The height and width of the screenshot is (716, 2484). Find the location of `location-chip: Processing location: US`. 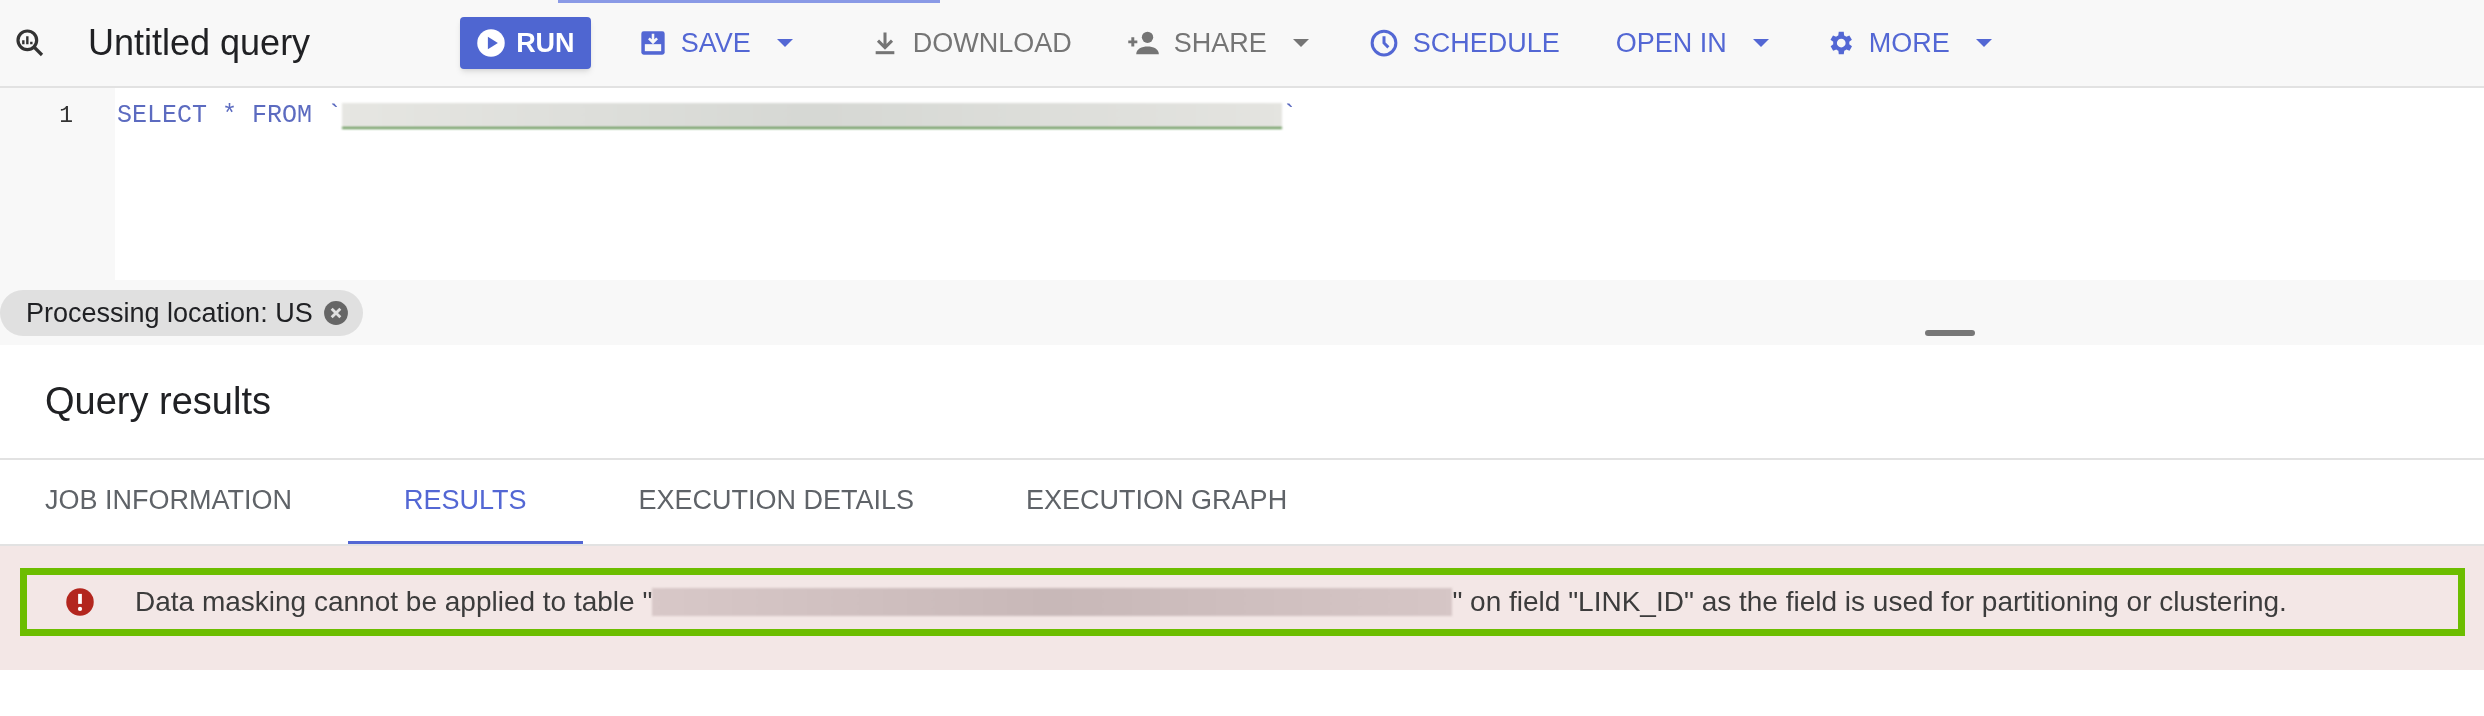

location-chip: Processing location: US is located at coordinates (181, 313).